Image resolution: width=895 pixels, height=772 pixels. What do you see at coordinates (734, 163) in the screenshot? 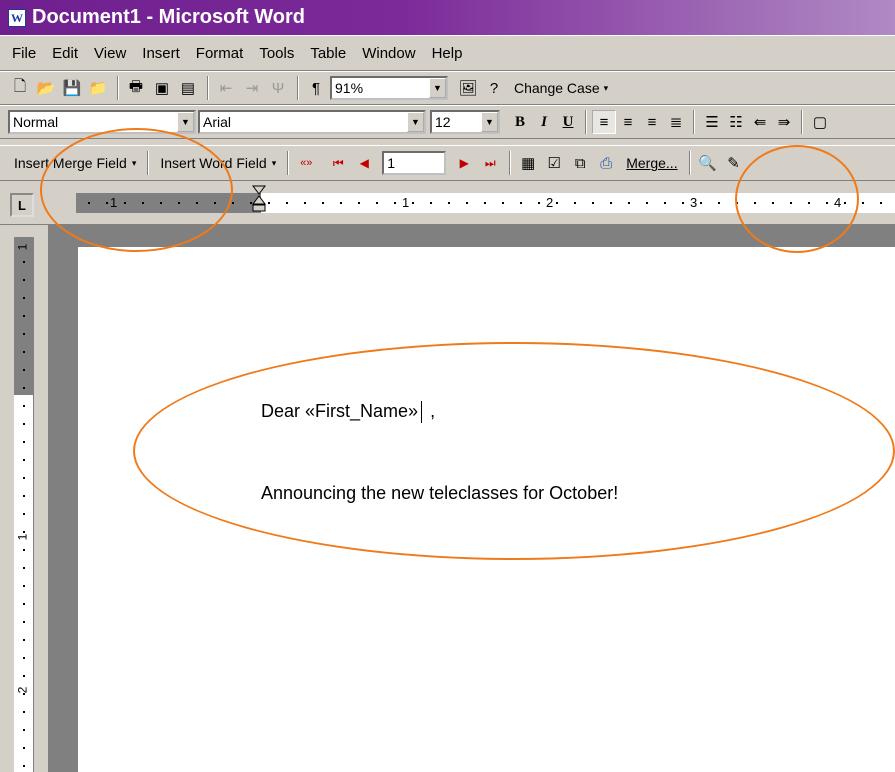
I see `edit-data-source-icon: ✎` at bounding box center [734, 163].